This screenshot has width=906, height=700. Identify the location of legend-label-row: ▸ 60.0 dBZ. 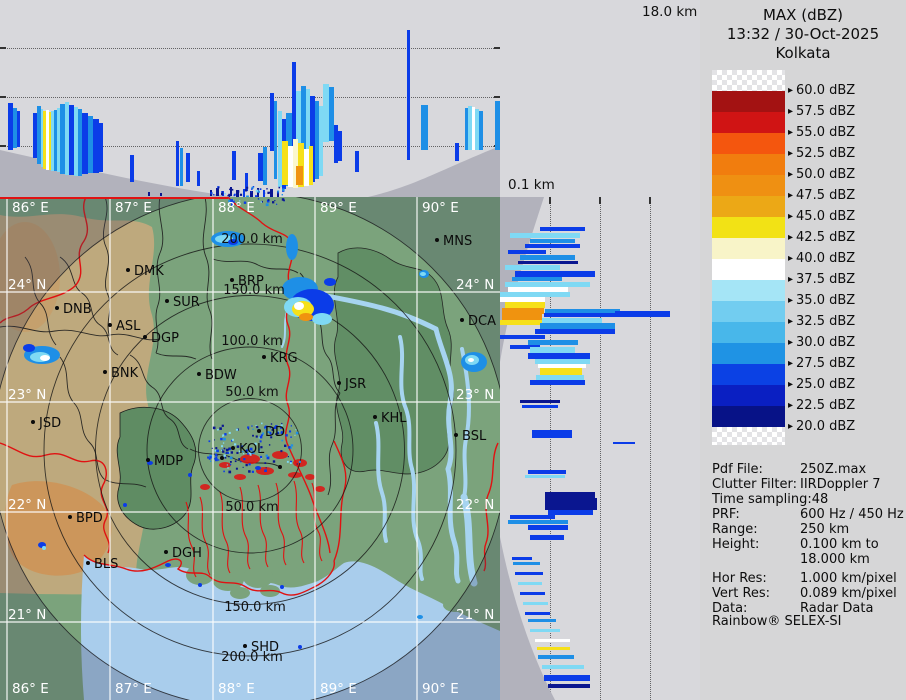
(821, 91).